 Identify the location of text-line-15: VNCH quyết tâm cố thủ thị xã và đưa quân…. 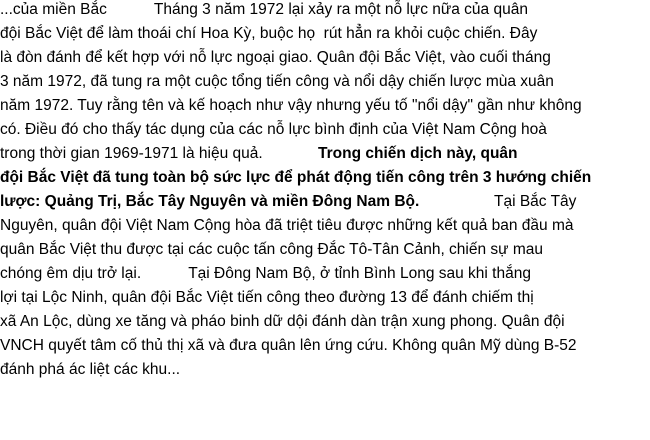
(288, 345).